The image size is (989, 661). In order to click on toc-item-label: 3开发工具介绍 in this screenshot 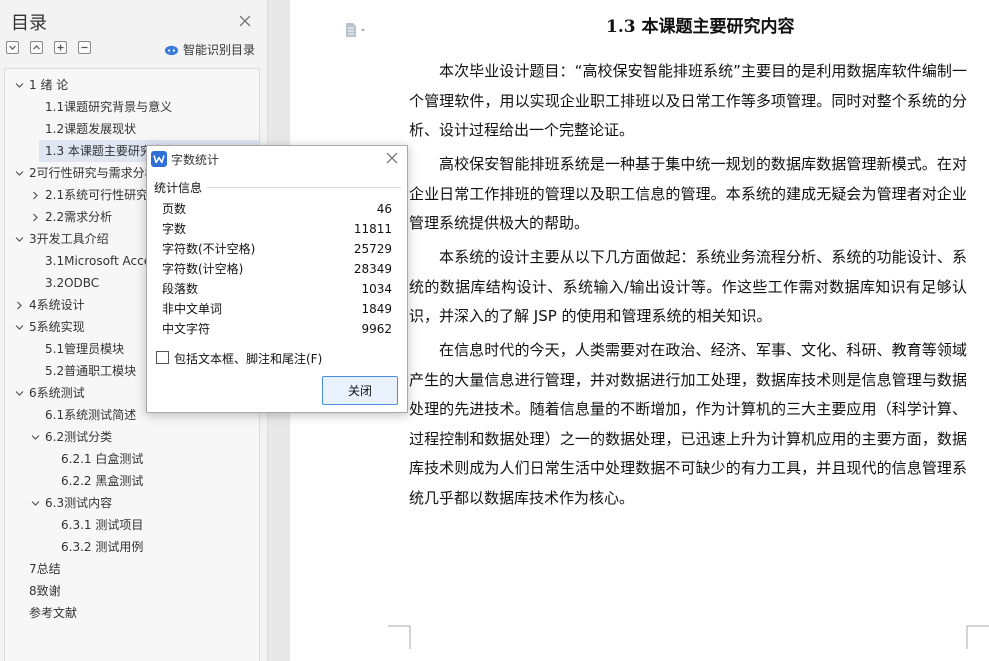, I will do `click(69, 239)`.